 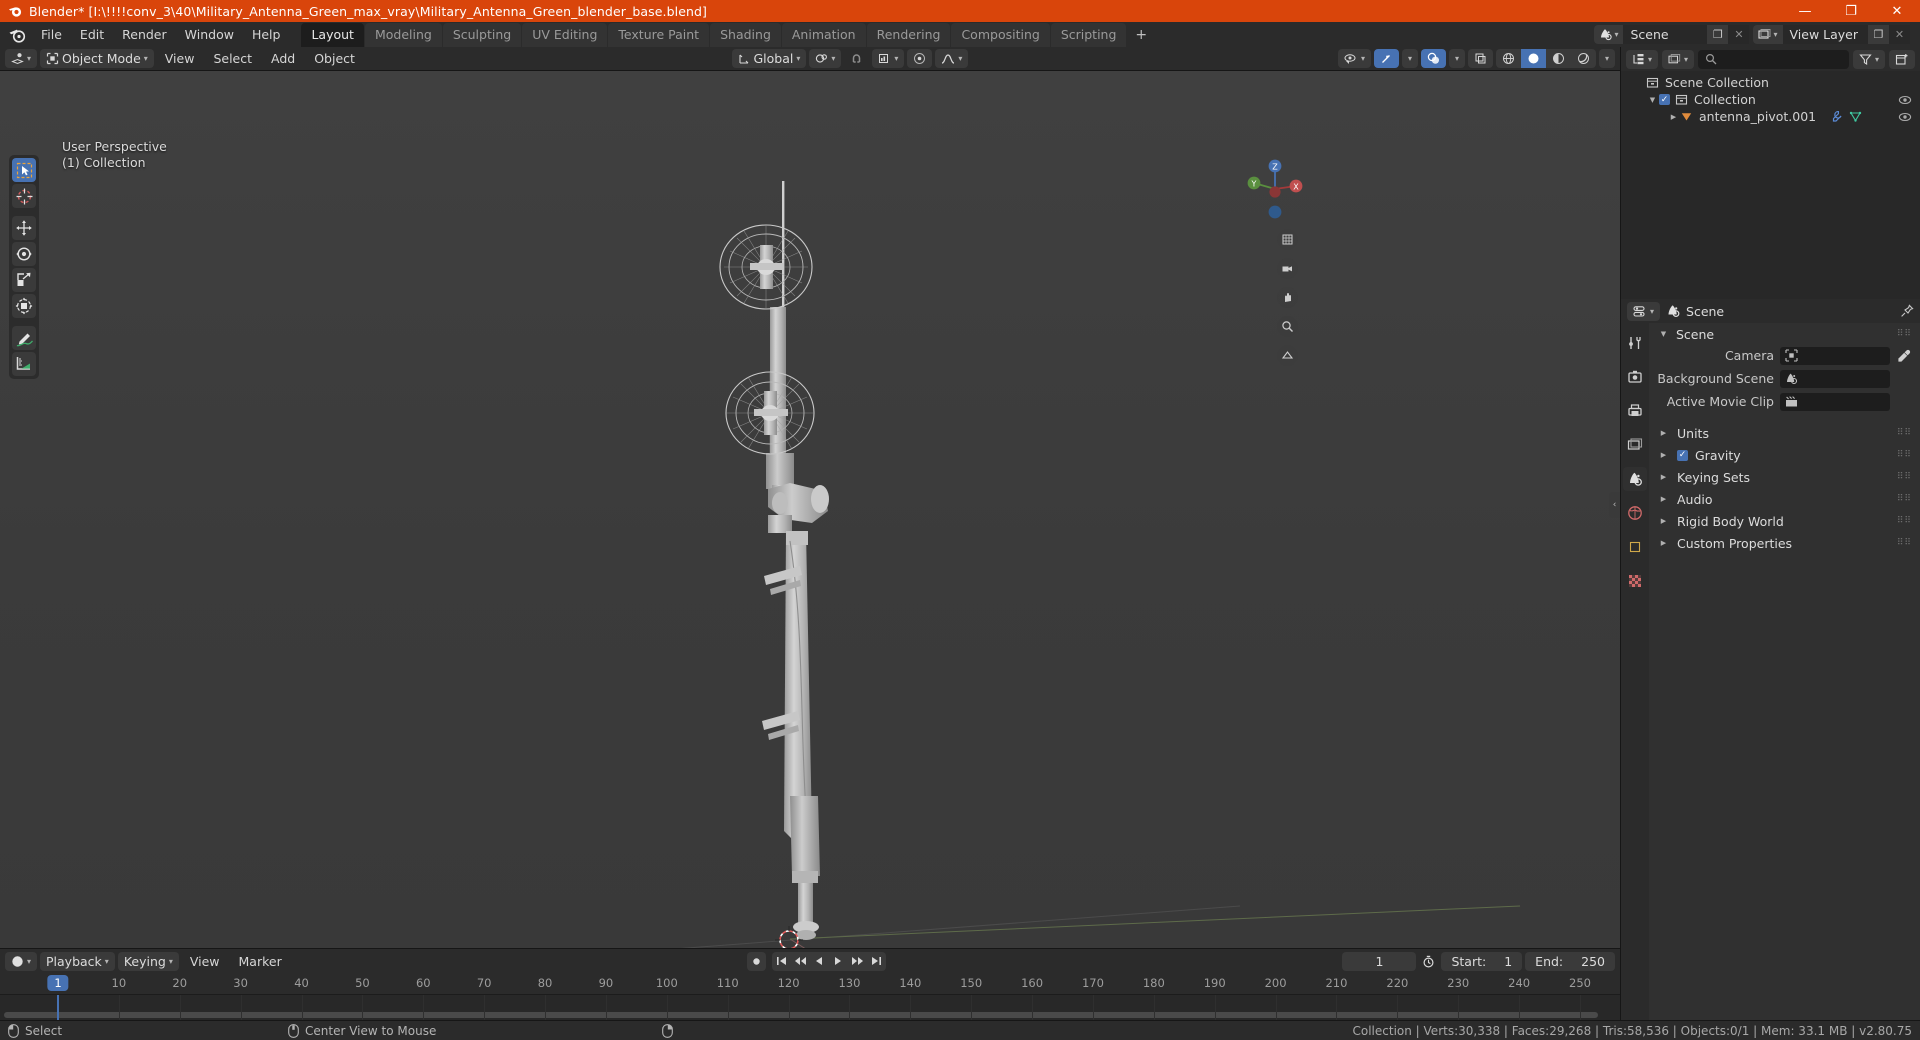 What do you see at coordinates (1428, 961) in the screenshot?
I see `use-preview-range-icon` at bounding box center [1428, 961].